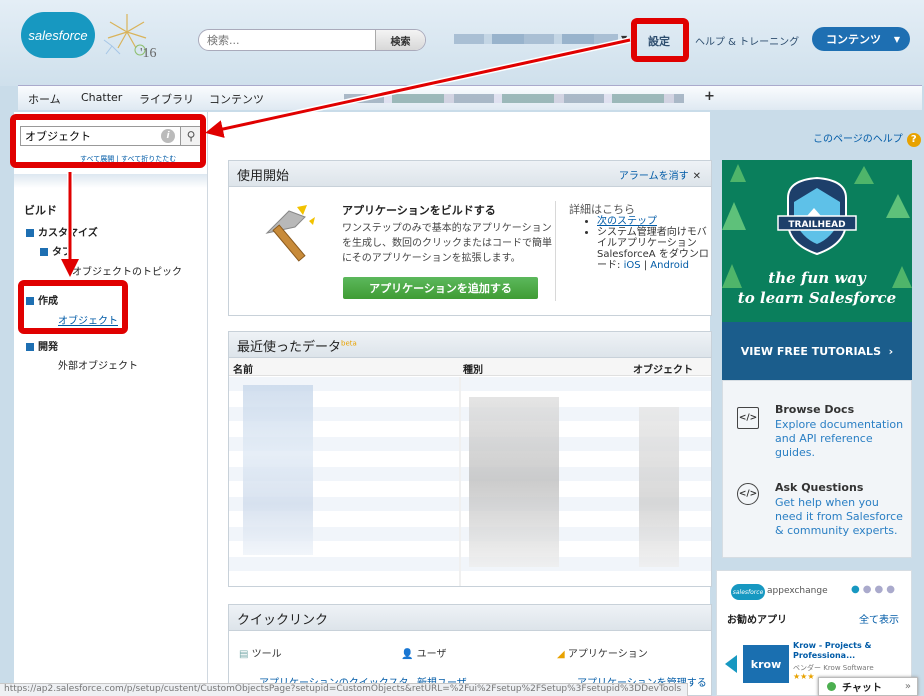 The width and height of the screenshot is (924, 696). Describe the element at coordinates (278, 470) in the screenshot. I see `blurred-content` at that location.